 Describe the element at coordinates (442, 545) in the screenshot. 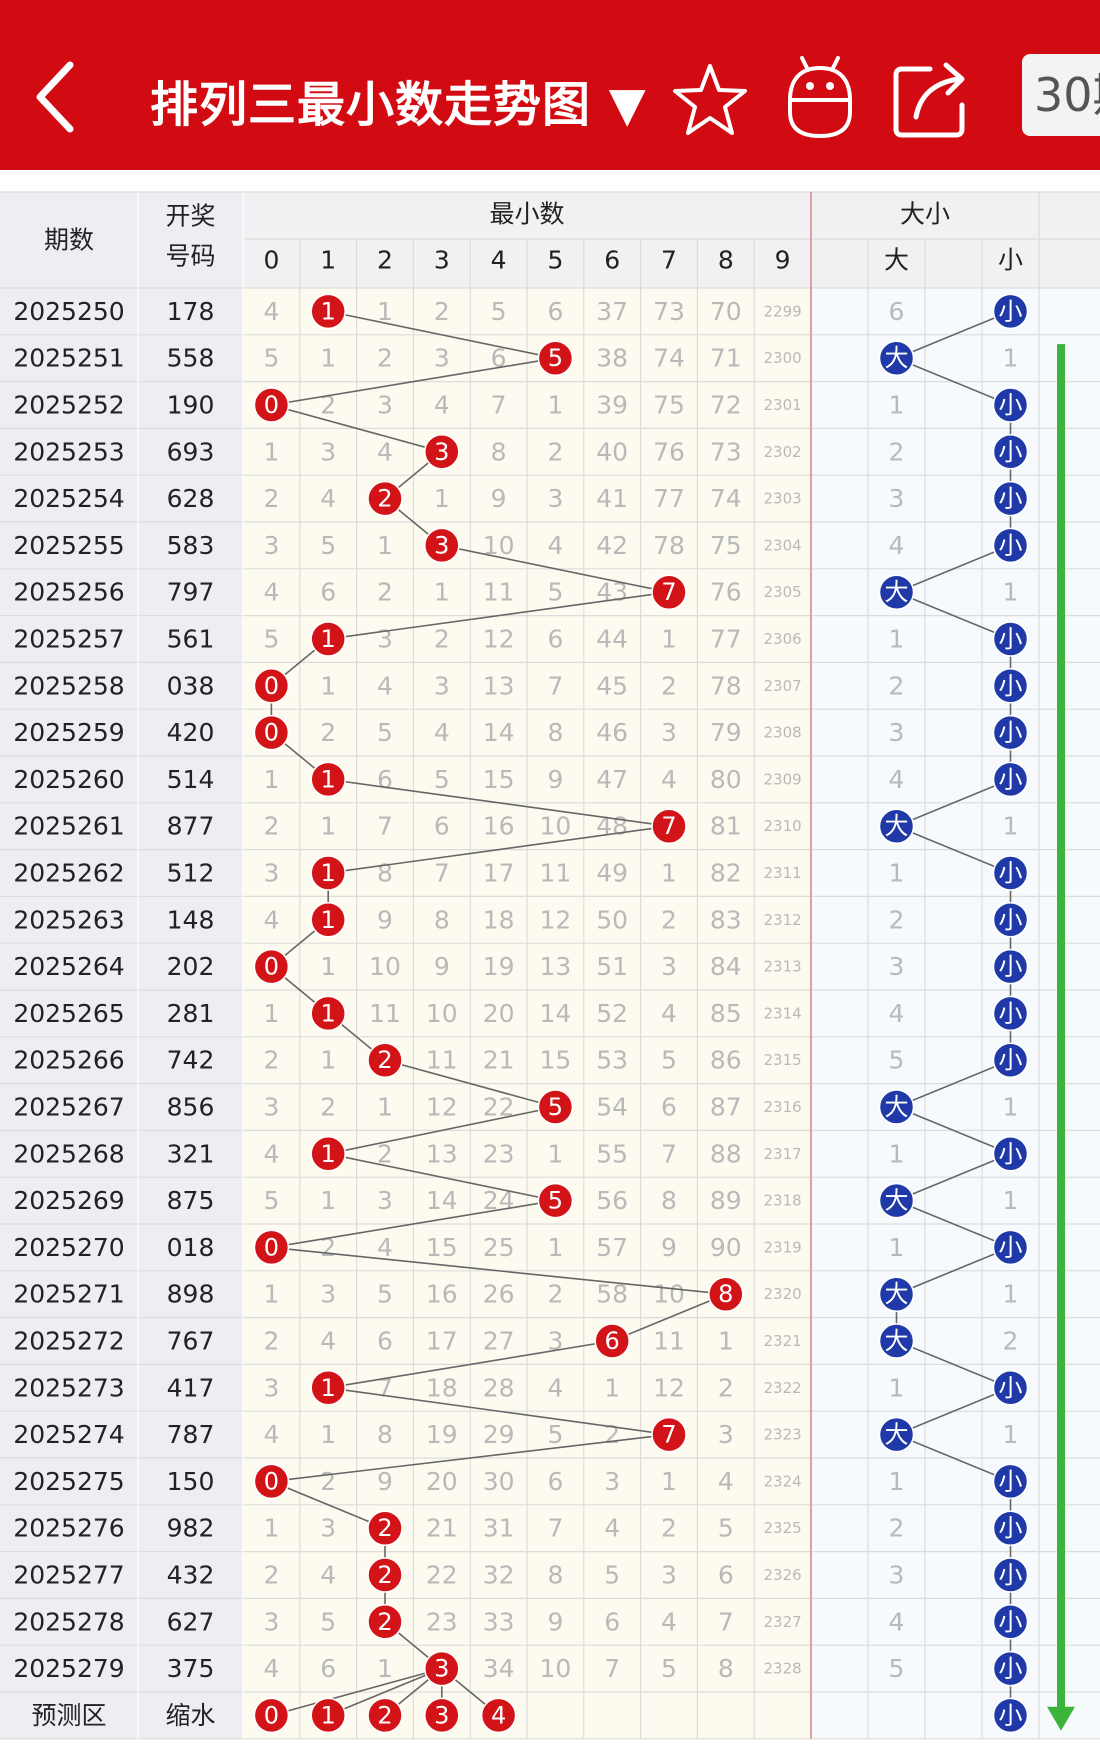

I see `min-number-ball: 3` at that location.